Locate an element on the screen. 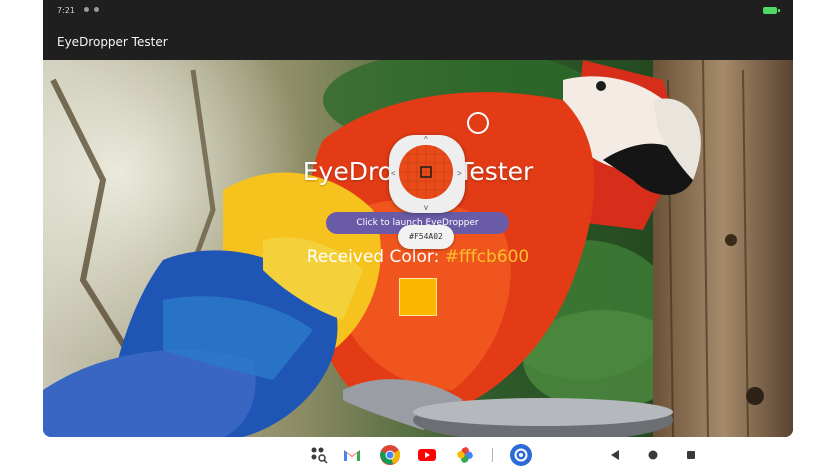 This screenshot has height=471, width=835. pixel-grid-icon is located at coordinates (426, 172).